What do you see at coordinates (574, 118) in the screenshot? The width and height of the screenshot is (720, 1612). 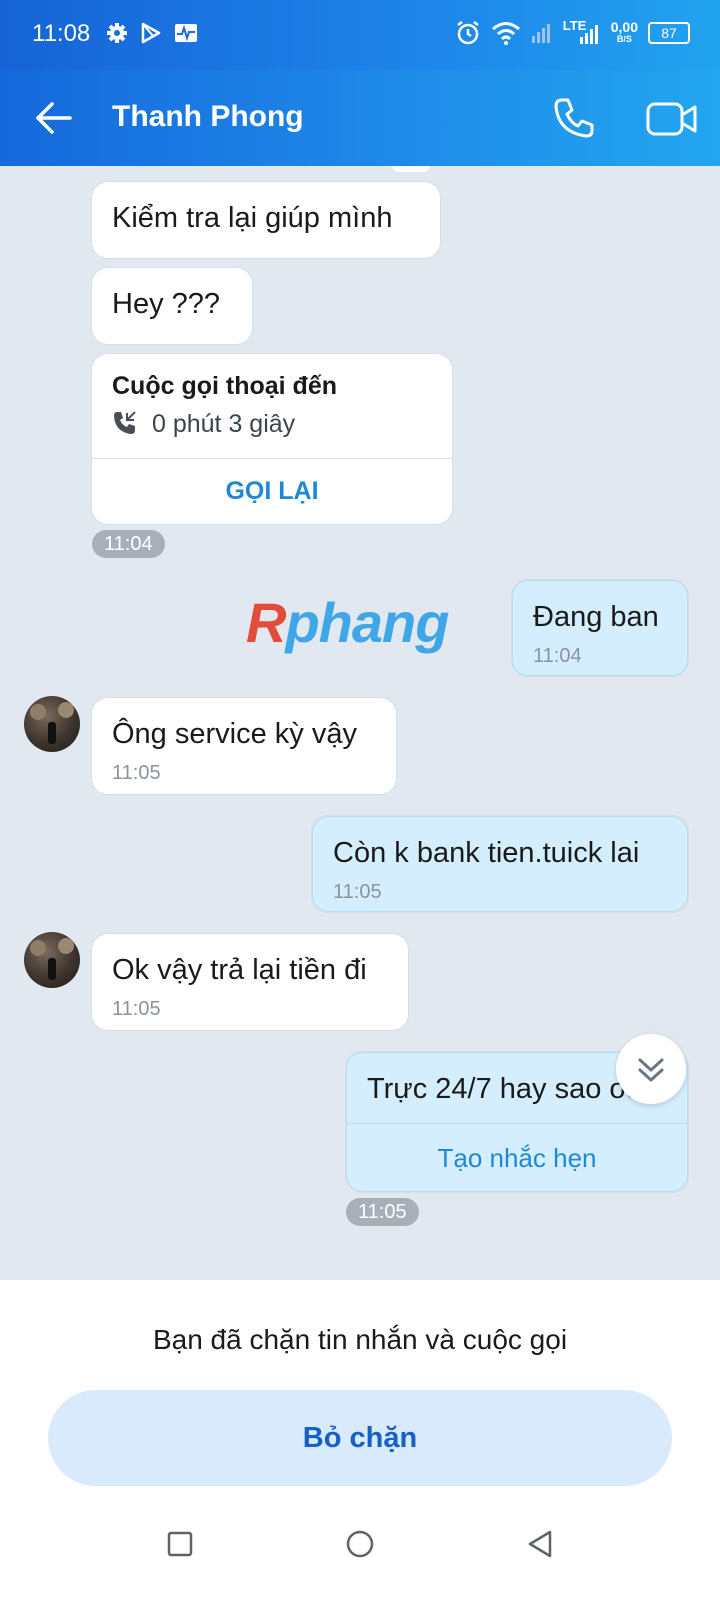 I see `phone-icon` at bounding box center [574, 118].